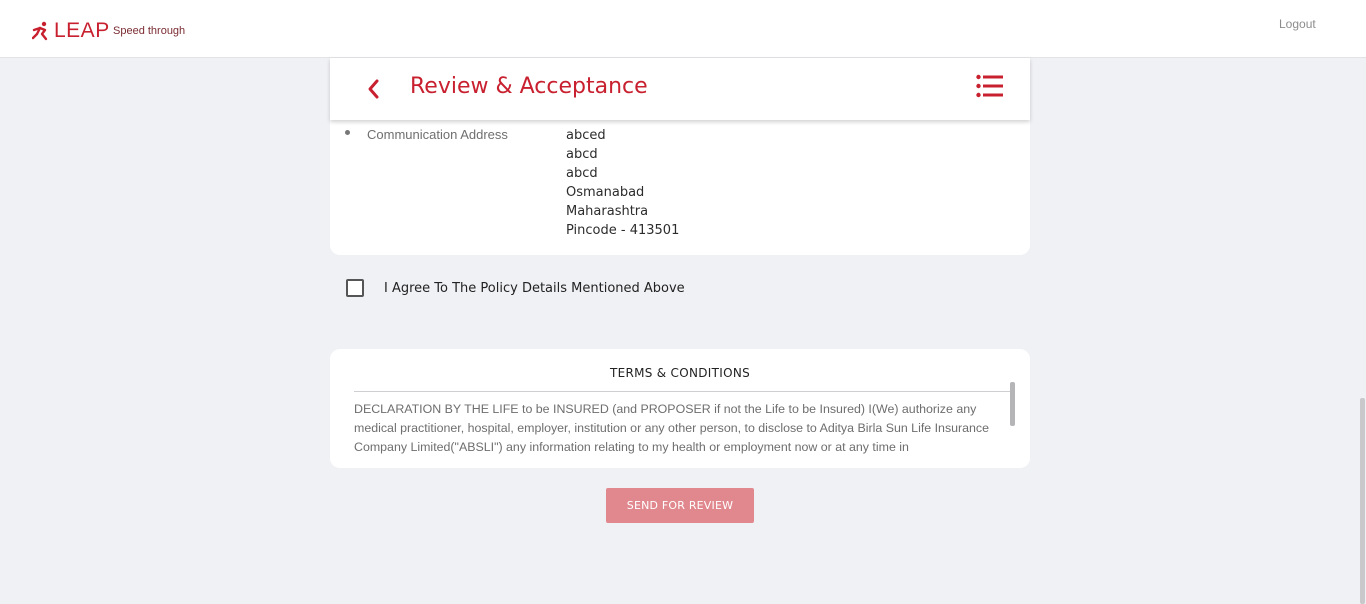 This screenshot has width=1366, height=604. What do you see at coordinates (1297, 24) in the screenshot?
I see `logout-link: Logout` at bounding box center [1297, 24].